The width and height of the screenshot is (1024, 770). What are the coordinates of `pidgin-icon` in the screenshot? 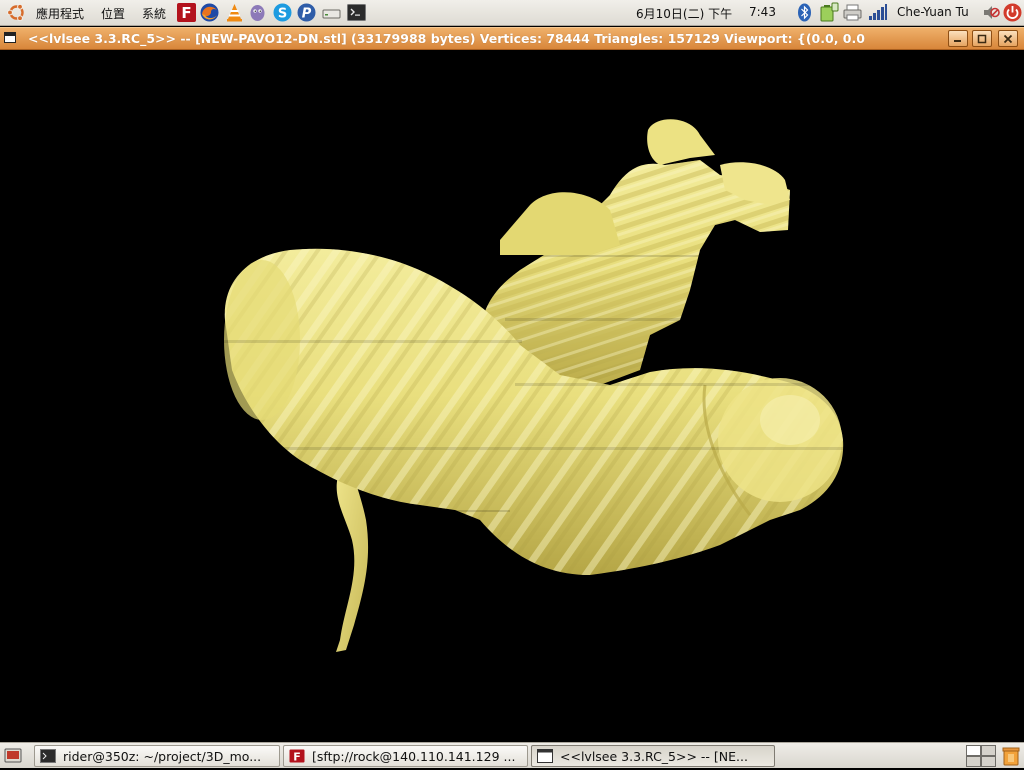 It's located at (257, 12).